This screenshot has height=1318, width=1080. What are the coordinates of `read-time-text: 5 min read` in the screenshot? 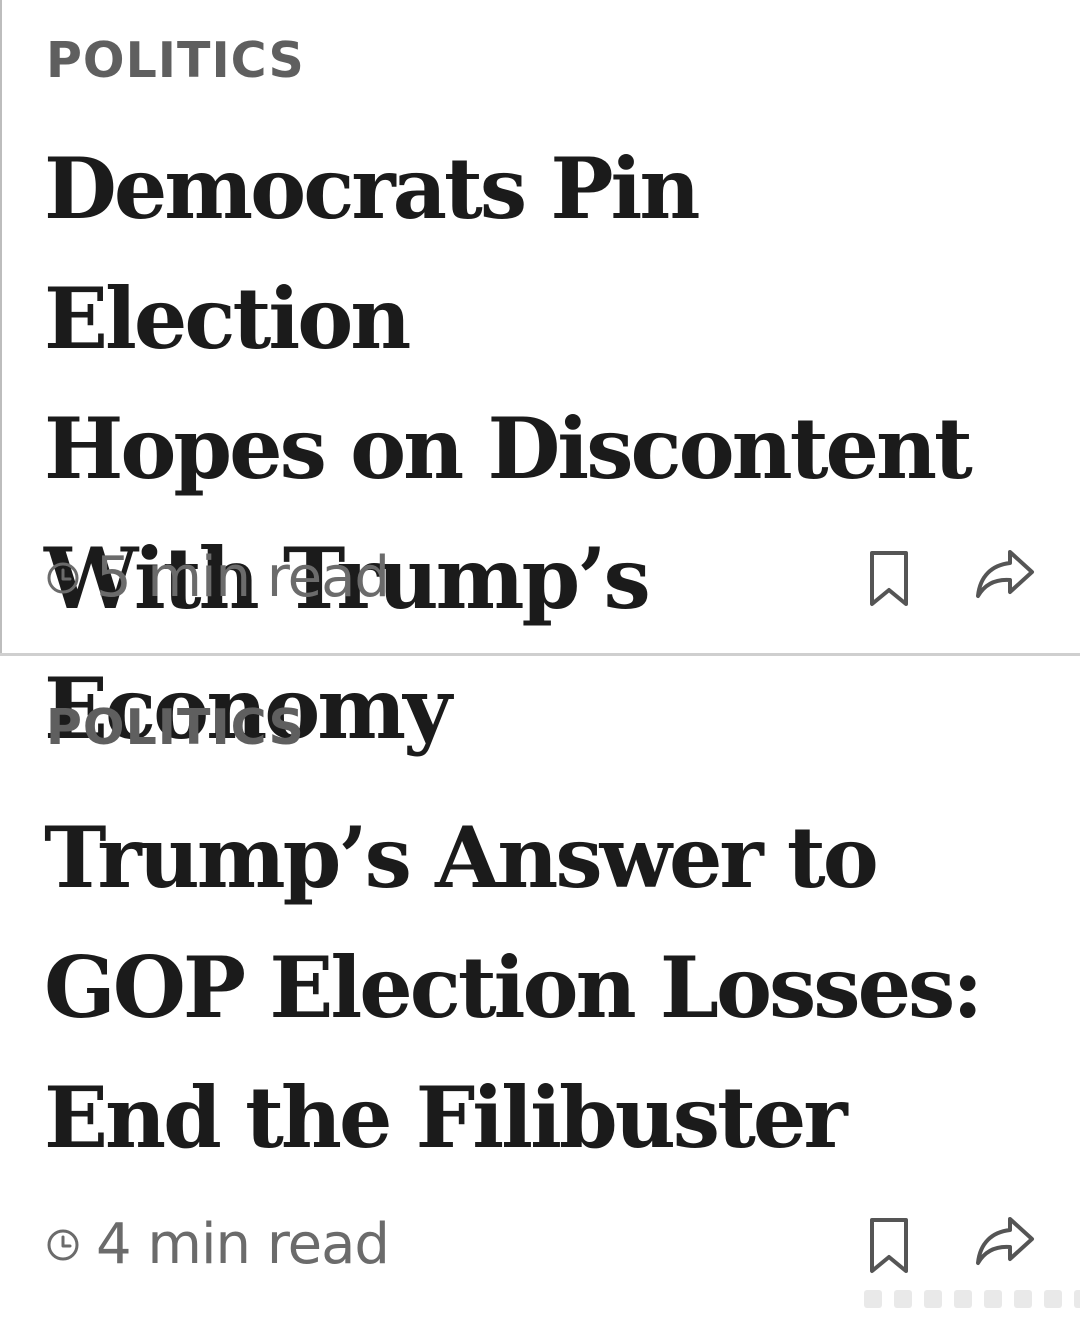 It's located at (243, 577).